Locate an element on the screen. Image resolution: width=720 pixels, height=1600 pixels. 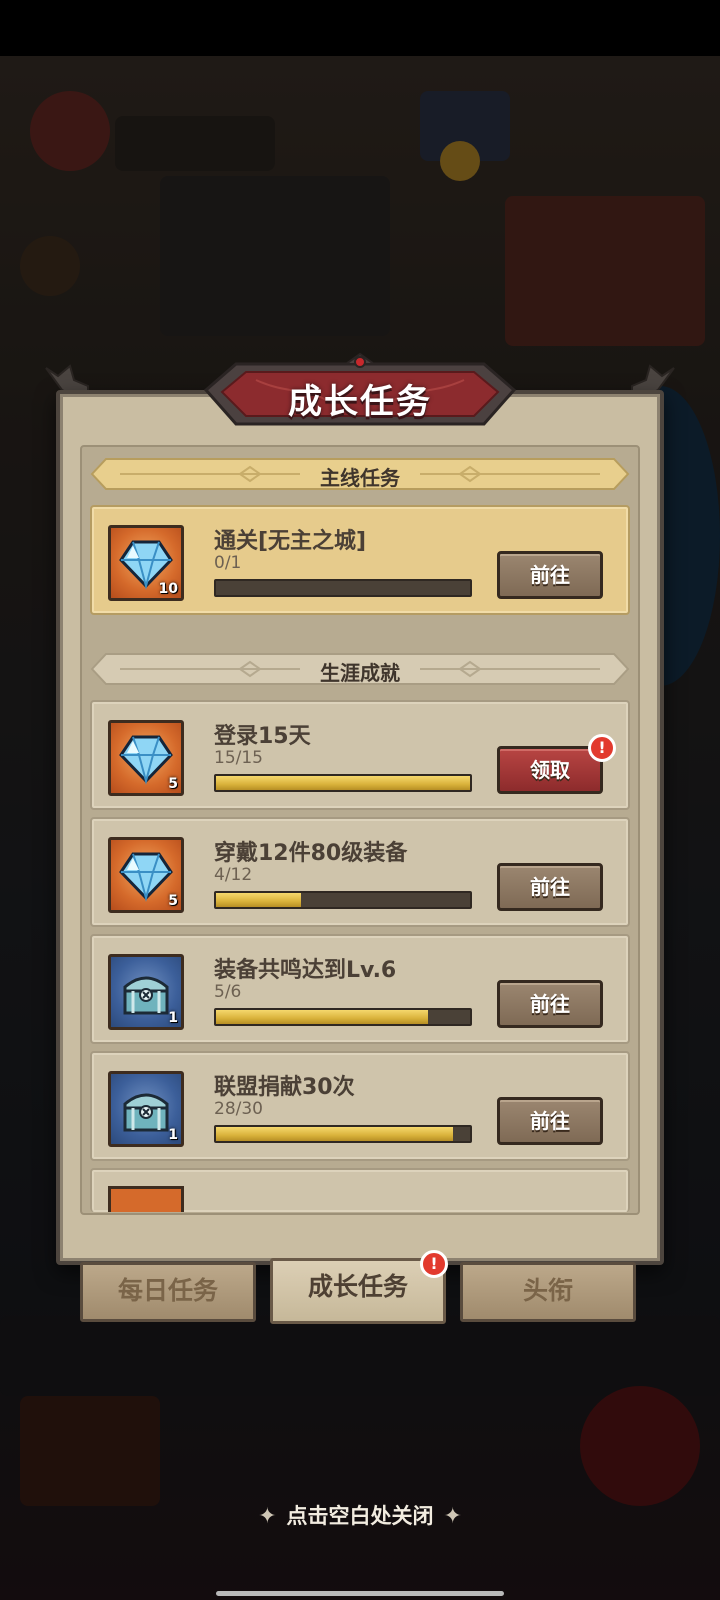
career-task-card: 5 登录15天 15/15 领取 ! is located at coordinates (360, 755).